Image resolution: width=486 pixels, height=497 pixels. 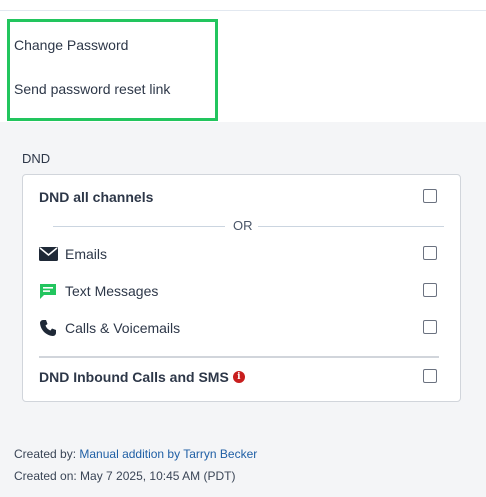 I want to click on or-line-right, so click(x=351, y=226).